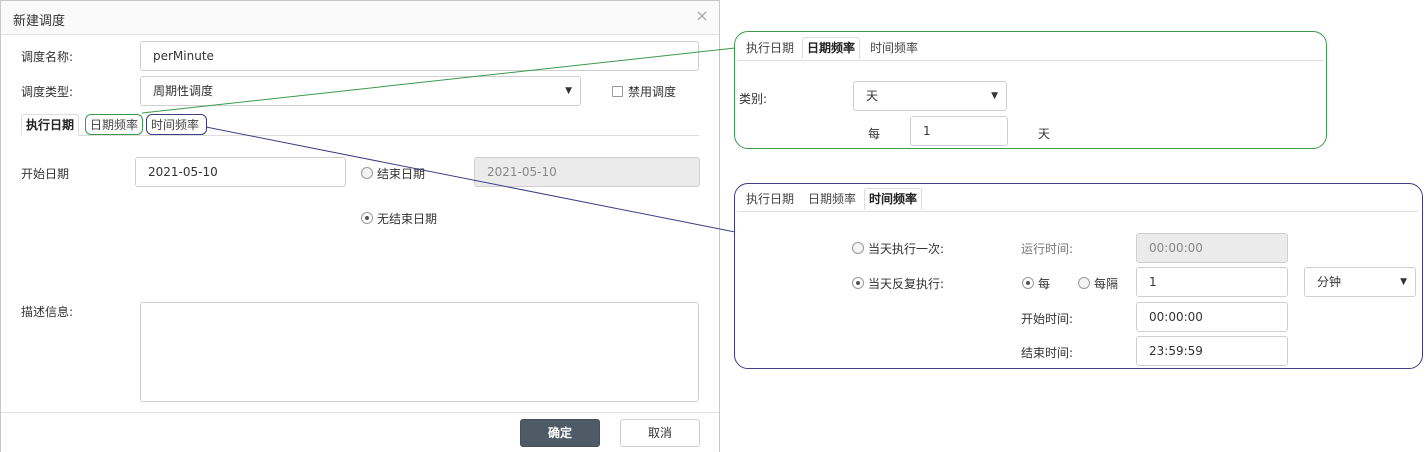  What do you see at coordinates (858, 283) in the screenshot?
I see `run-repeat-radio` at bounding box center [858, 283].